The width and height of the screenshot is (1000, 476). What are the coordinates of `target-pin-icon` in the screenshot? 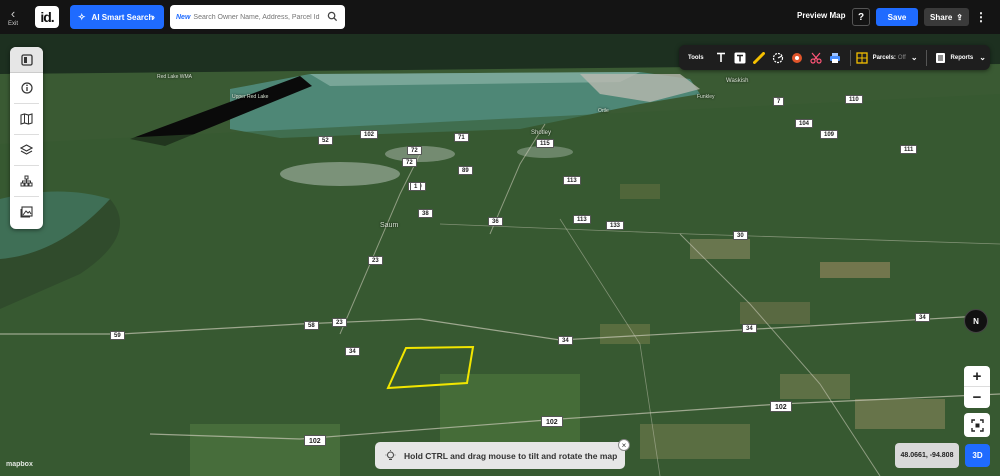 It's located at (796, 57).